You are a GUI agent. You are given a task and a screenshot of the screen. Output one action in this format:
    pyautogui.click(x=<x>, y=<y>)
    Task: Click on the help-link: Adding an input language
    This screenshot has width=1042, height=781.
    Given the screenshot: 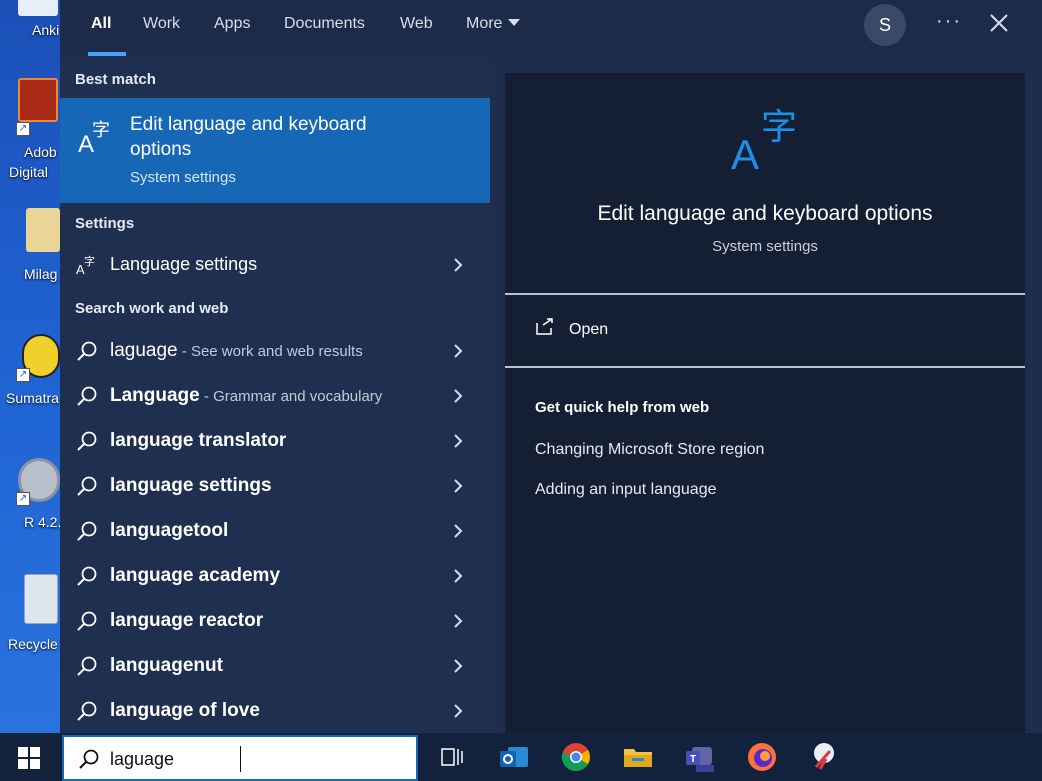 What is the action you would take?
    pyautogui.click(x=626, y=490)
    